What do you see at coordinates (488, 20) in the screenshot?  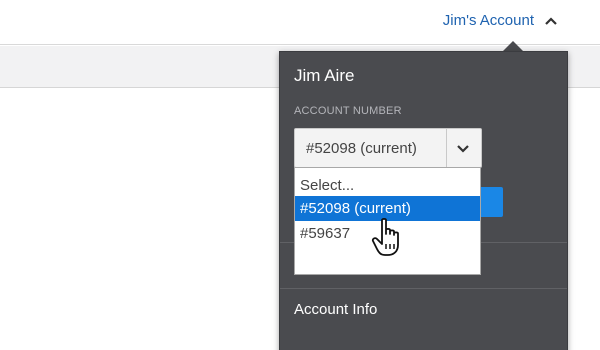 I see `account-menu-label: Jim's Account` at bounding box center [488, 20].